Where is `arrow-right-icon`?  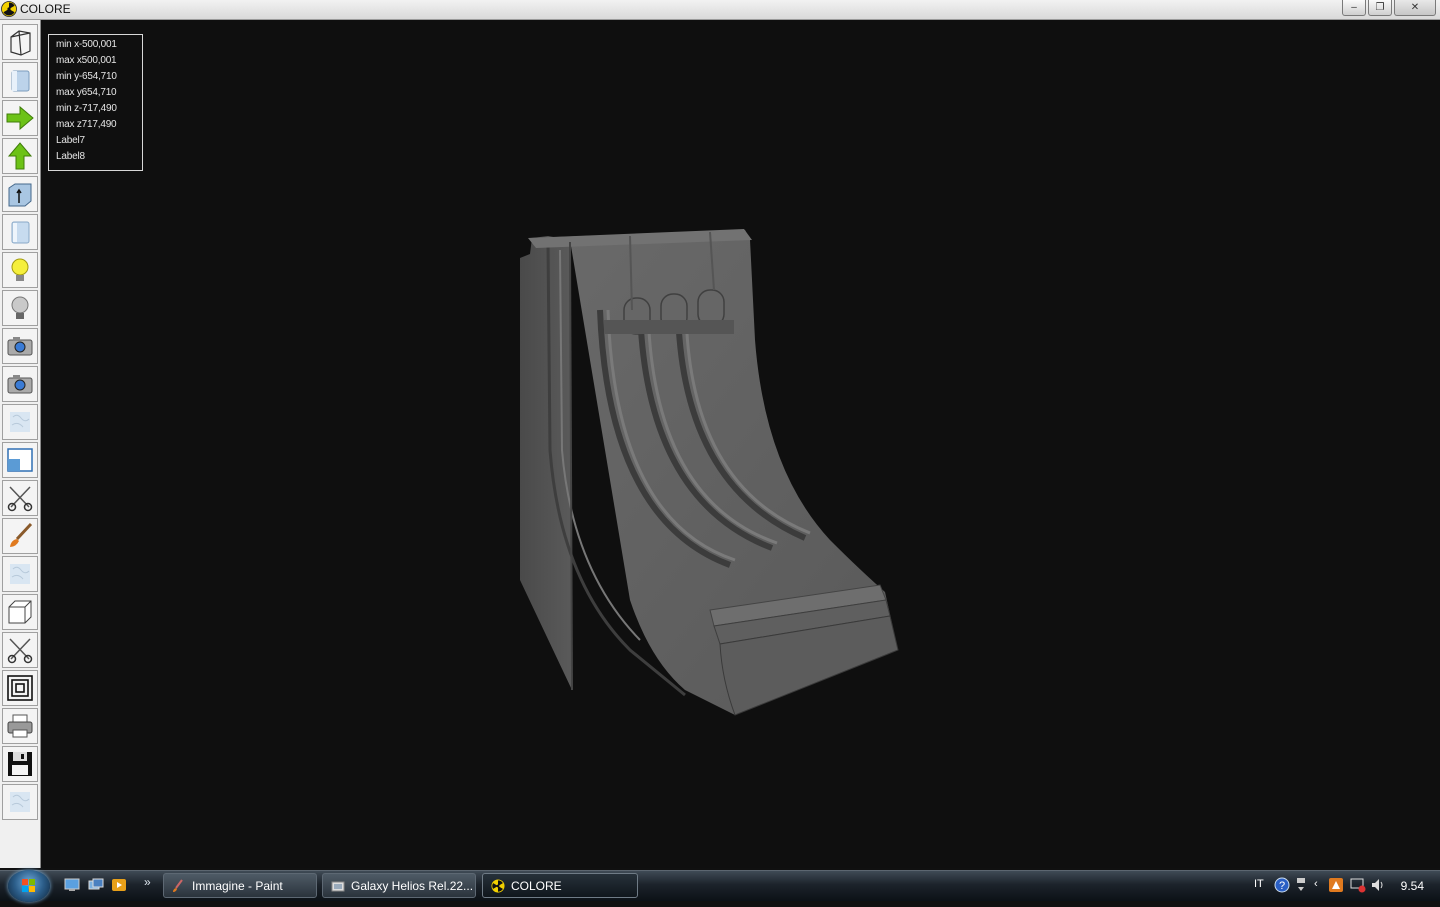
arrow-right-icon is located at coordinates (20, 118).